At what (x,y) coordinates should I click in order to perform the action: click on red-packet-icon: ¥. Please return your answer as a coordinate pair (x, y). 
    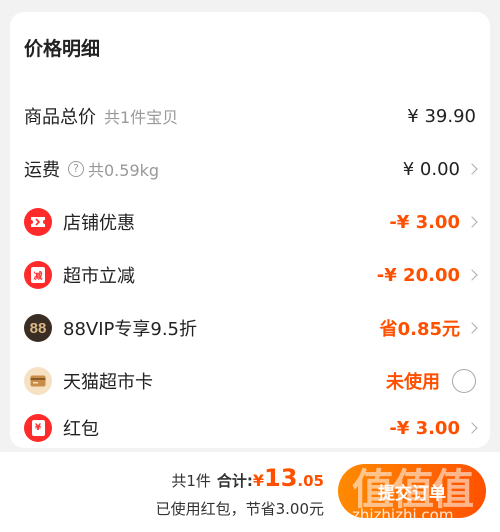
    Looking at the image, I should click on (38, 428).